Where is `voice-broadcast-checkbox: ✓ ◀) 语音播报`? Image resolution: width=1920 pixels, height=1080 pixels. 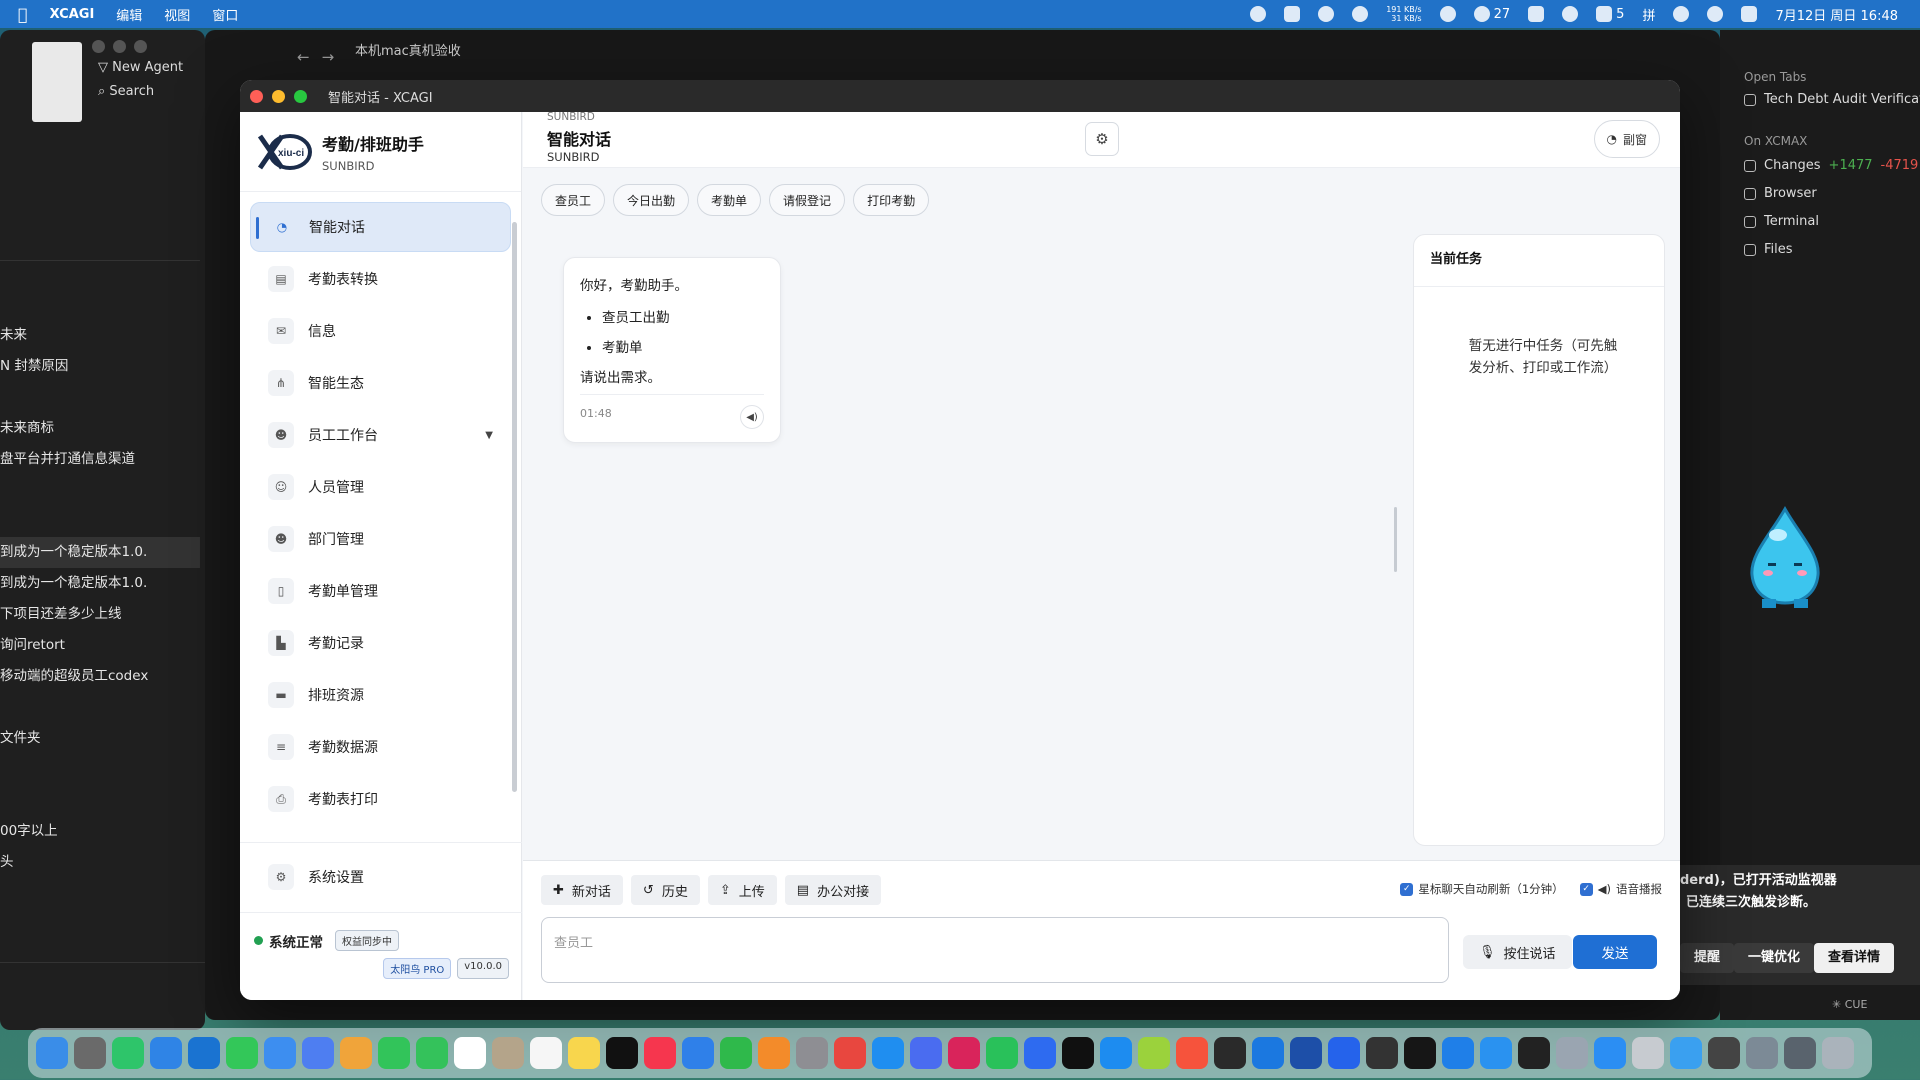
voice-broadcast-checkbox: ✓ ◀) 语音播报 is located at coordinates (1620, 889).